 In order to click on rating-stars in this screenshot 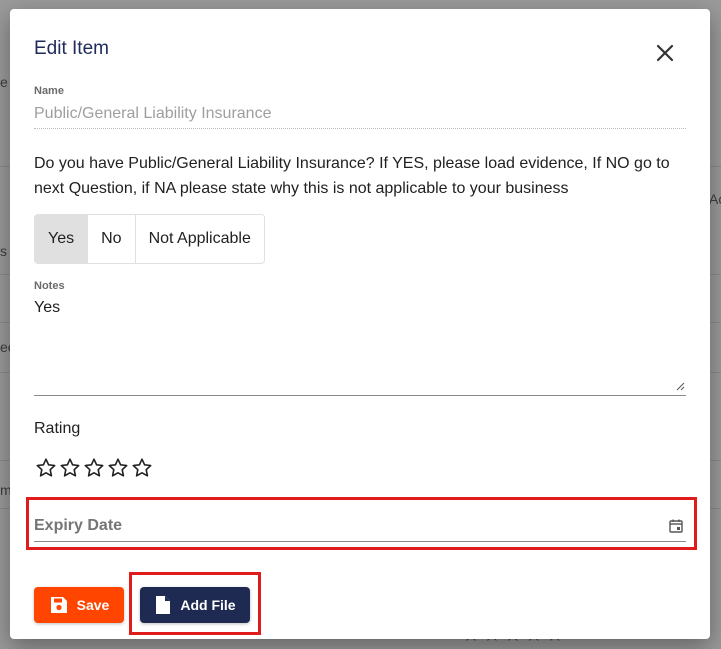, I will do `click(94, 468)`.